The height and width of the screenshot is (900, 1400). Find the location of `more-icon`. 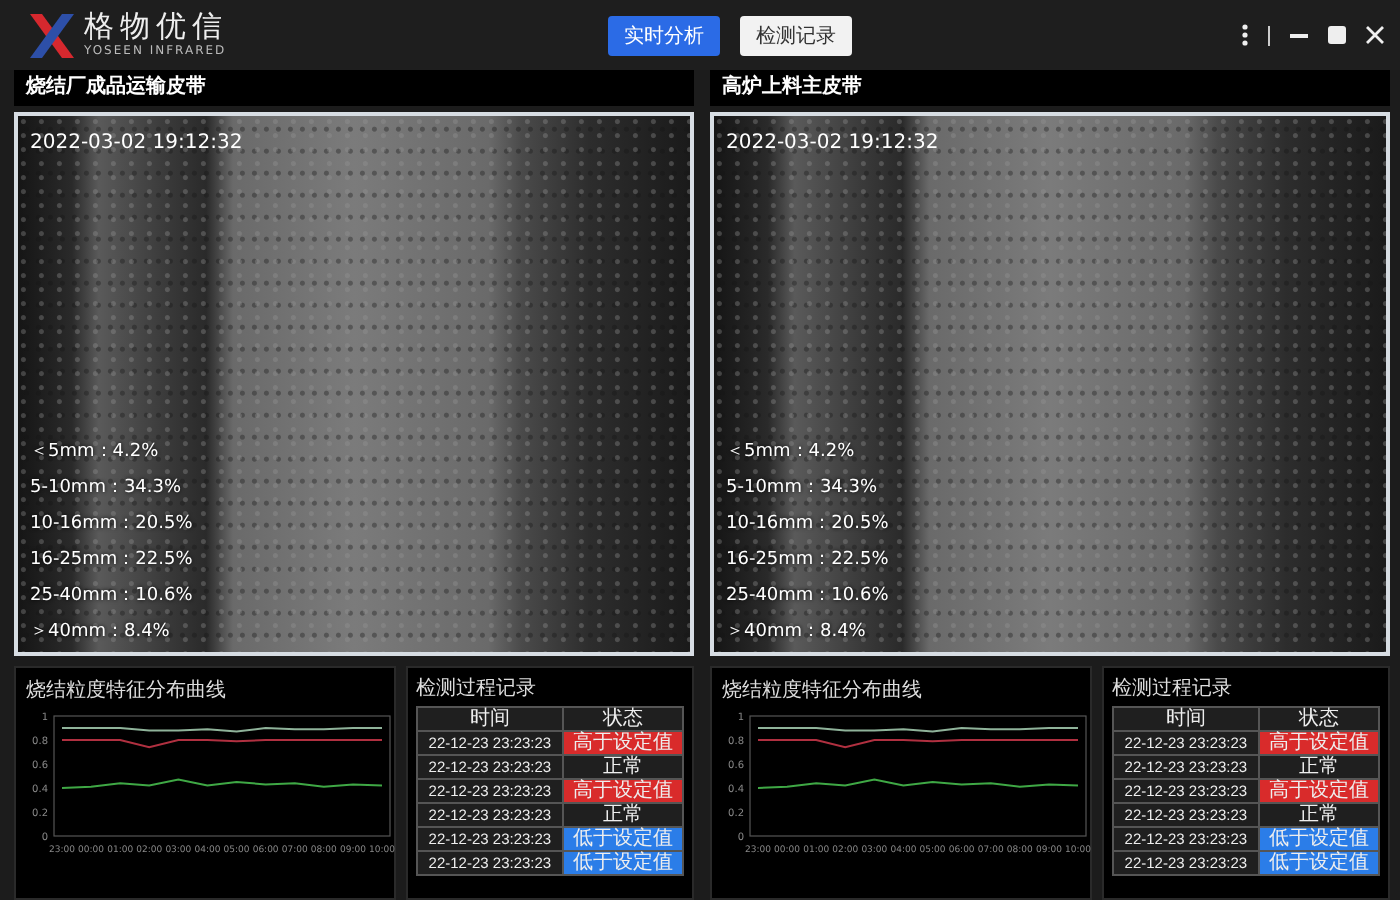

more-icon is located at coordinates (1245, 35).